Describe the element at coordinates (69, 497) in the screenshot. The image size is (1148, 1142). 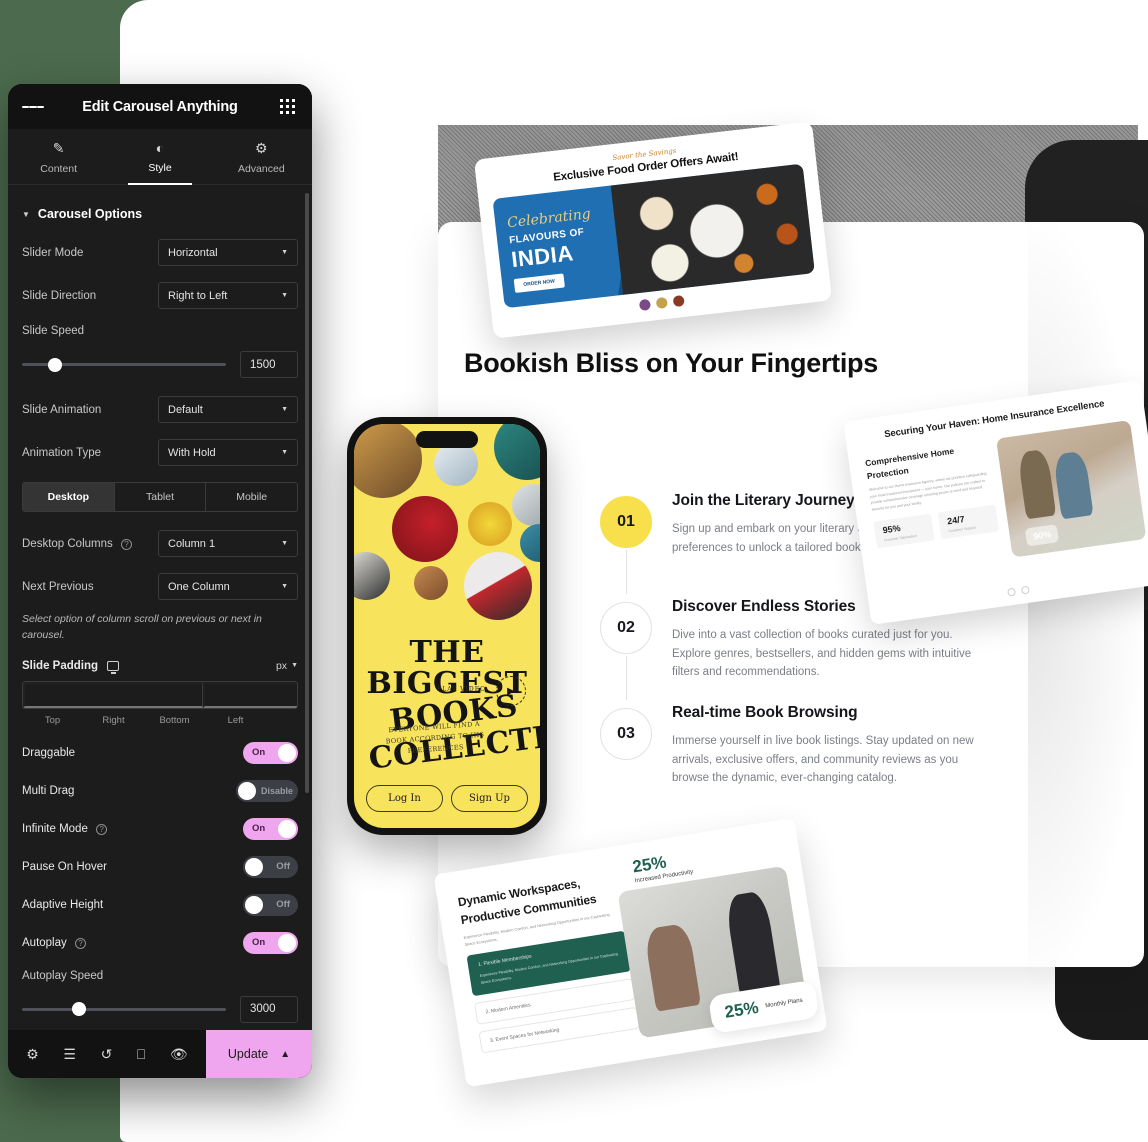
I see `device-tab-desktop: Desktop` at that location.